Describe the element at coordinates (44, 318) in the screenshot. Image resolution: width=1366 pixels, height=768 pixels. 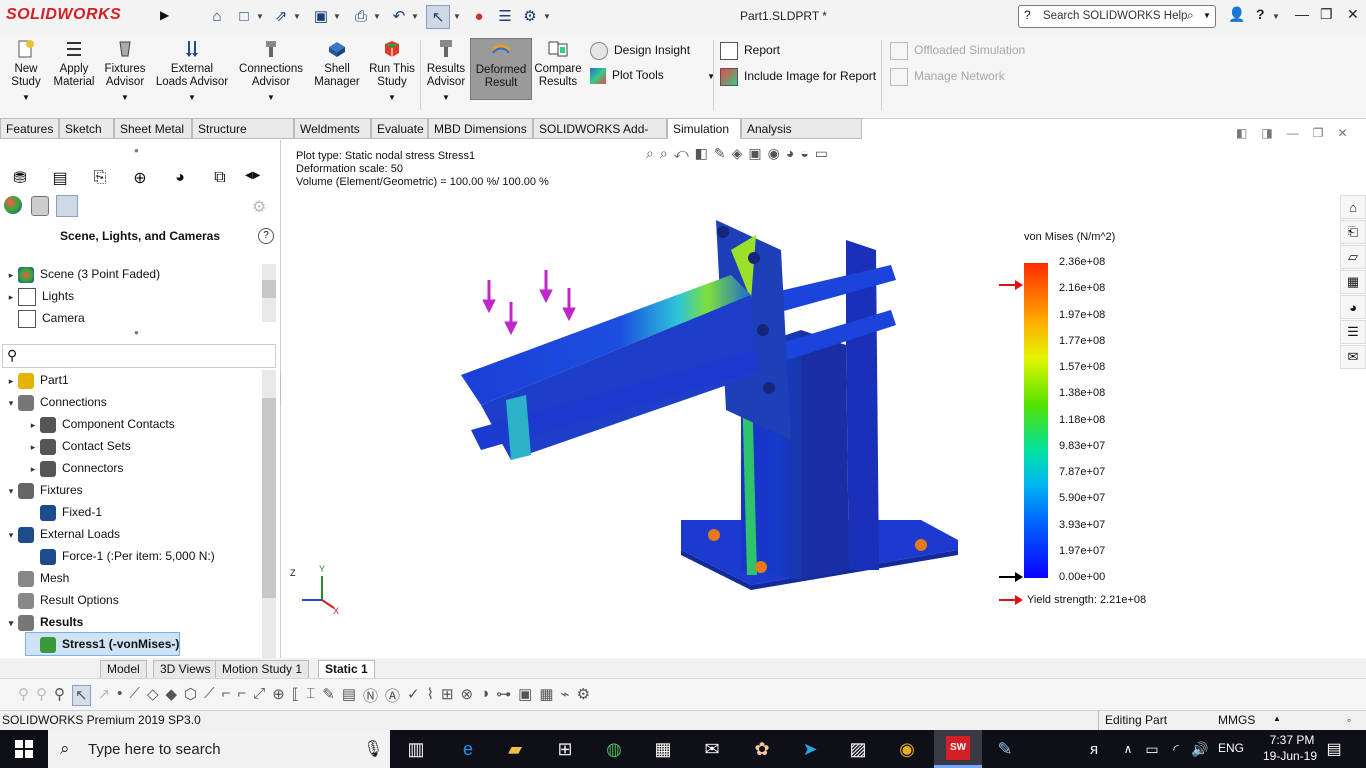
I see `camera-item: Camera` at that location.